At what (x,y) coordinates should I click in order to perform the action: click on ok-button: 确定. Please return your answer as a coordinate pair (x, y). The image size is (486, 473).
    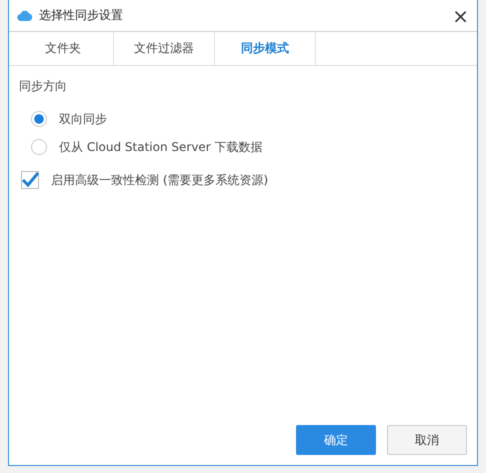
    Looking at the image, I should click on (336, 440).